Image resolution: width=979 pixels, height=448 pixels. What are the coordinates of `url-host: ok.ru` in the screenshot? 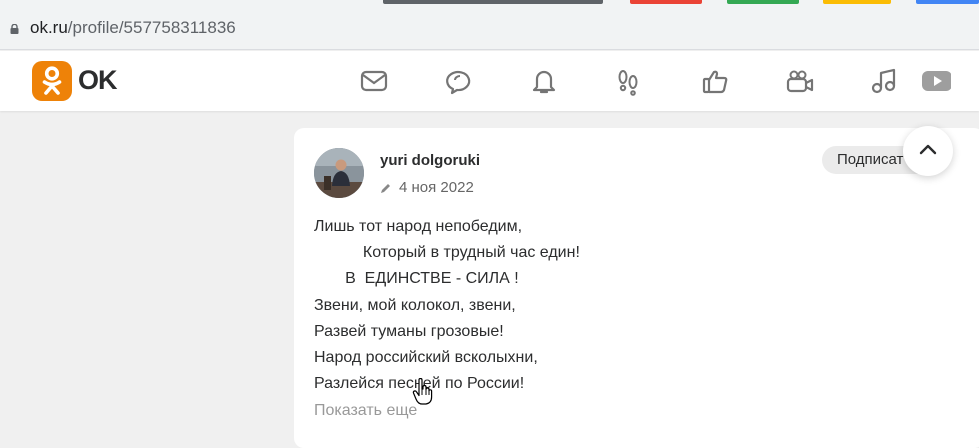 It's located at (49, 27).